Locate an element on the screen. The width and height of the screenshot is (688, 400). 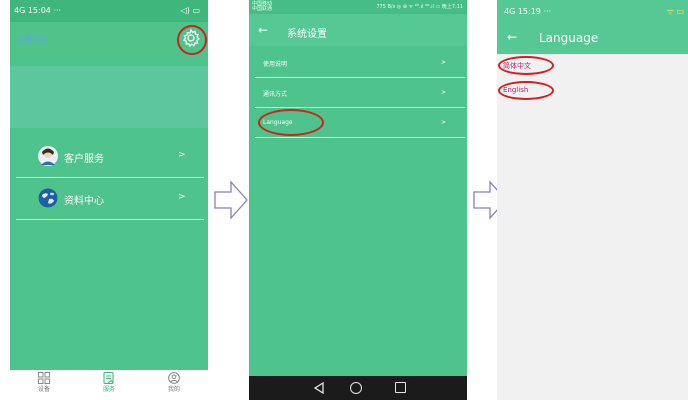
bottom-tab-bar: 设备 服务 我的 is located at coordinates (109, 385).